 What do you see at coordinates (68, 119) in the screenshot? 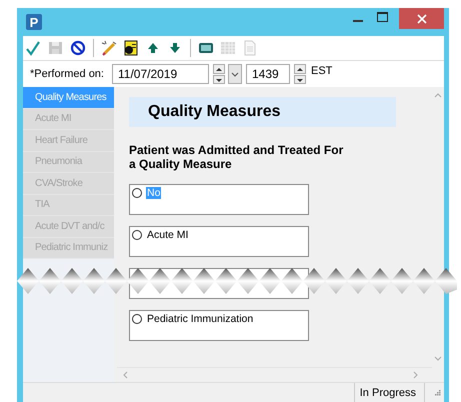
I see `sidebar-item: Acute MI` at bounding box center [68, 119].